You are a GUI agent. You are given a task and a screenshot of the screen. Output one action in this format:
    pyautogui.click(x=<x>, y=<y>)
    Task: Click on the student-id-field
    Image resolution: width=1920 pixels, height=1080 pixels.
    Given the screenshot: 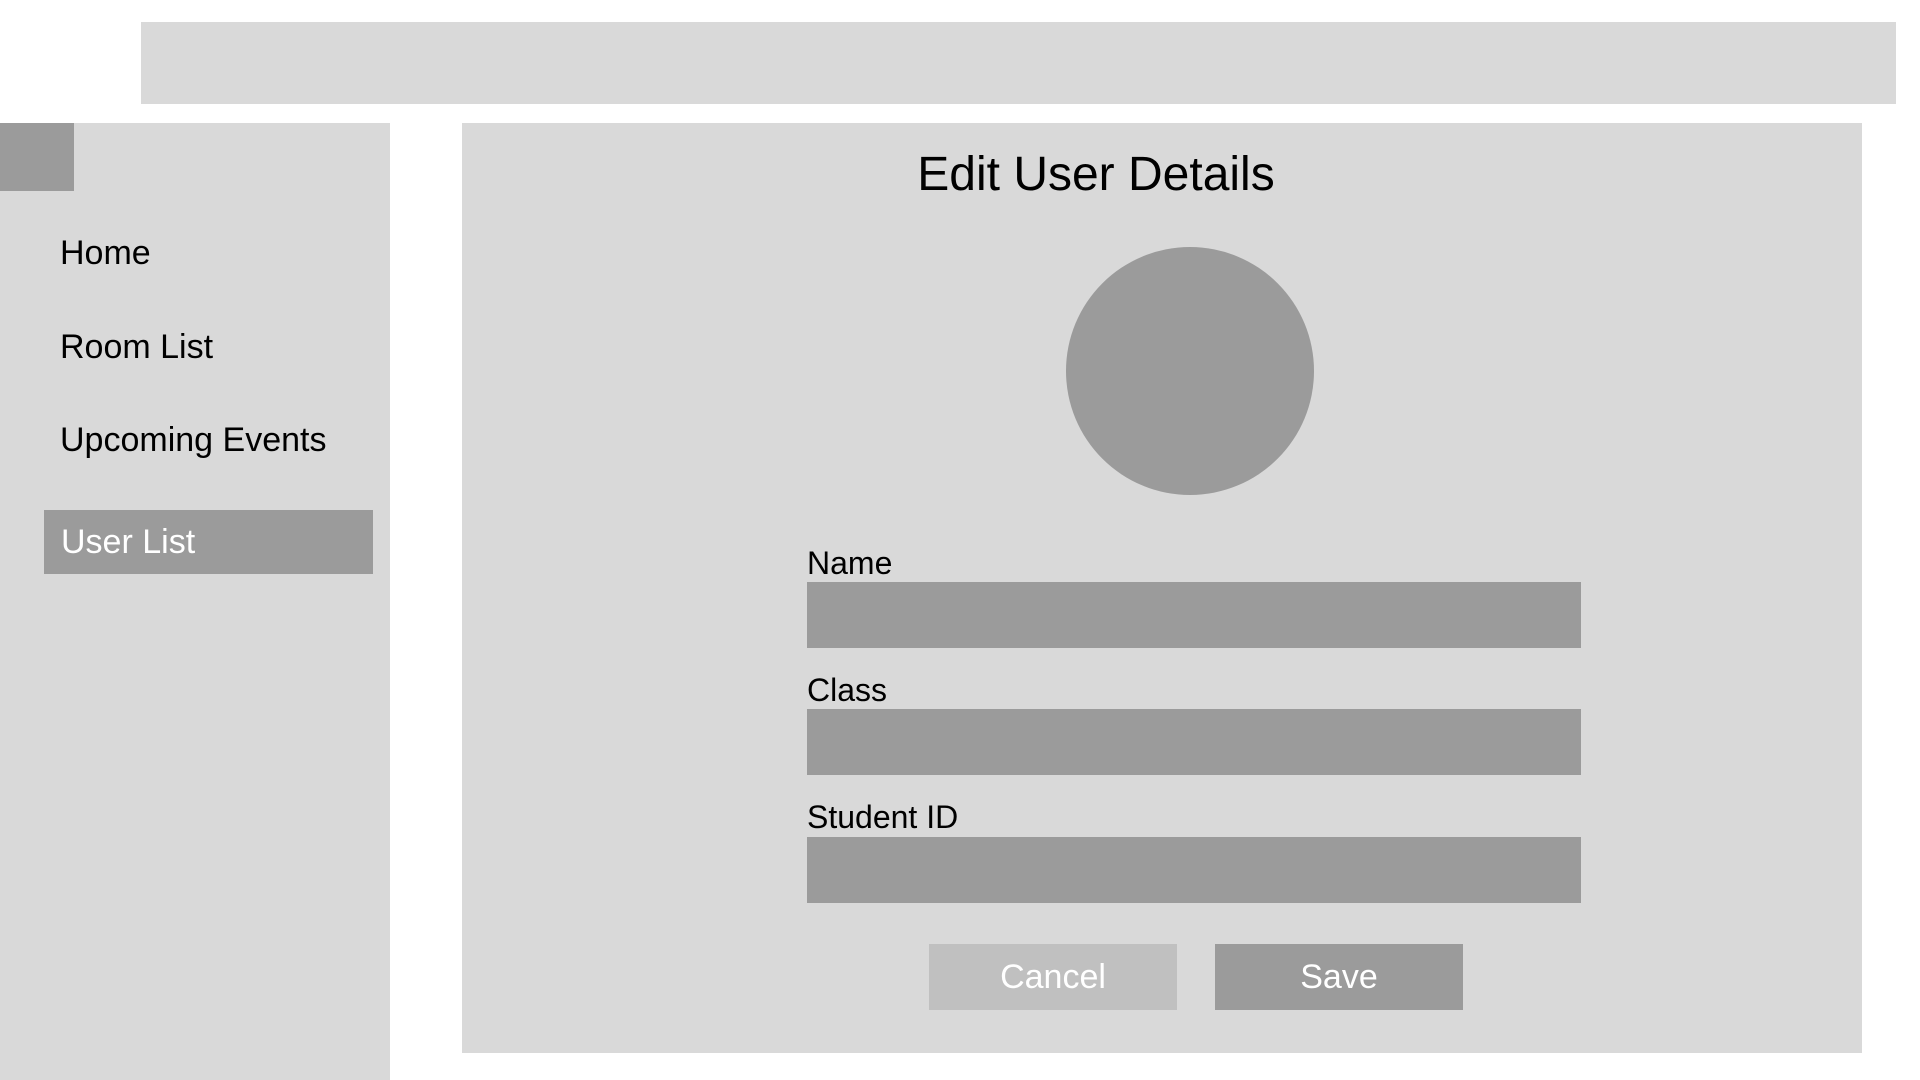 What is the action you would take?
    pyautogui.click(x=1194, y=870)
    